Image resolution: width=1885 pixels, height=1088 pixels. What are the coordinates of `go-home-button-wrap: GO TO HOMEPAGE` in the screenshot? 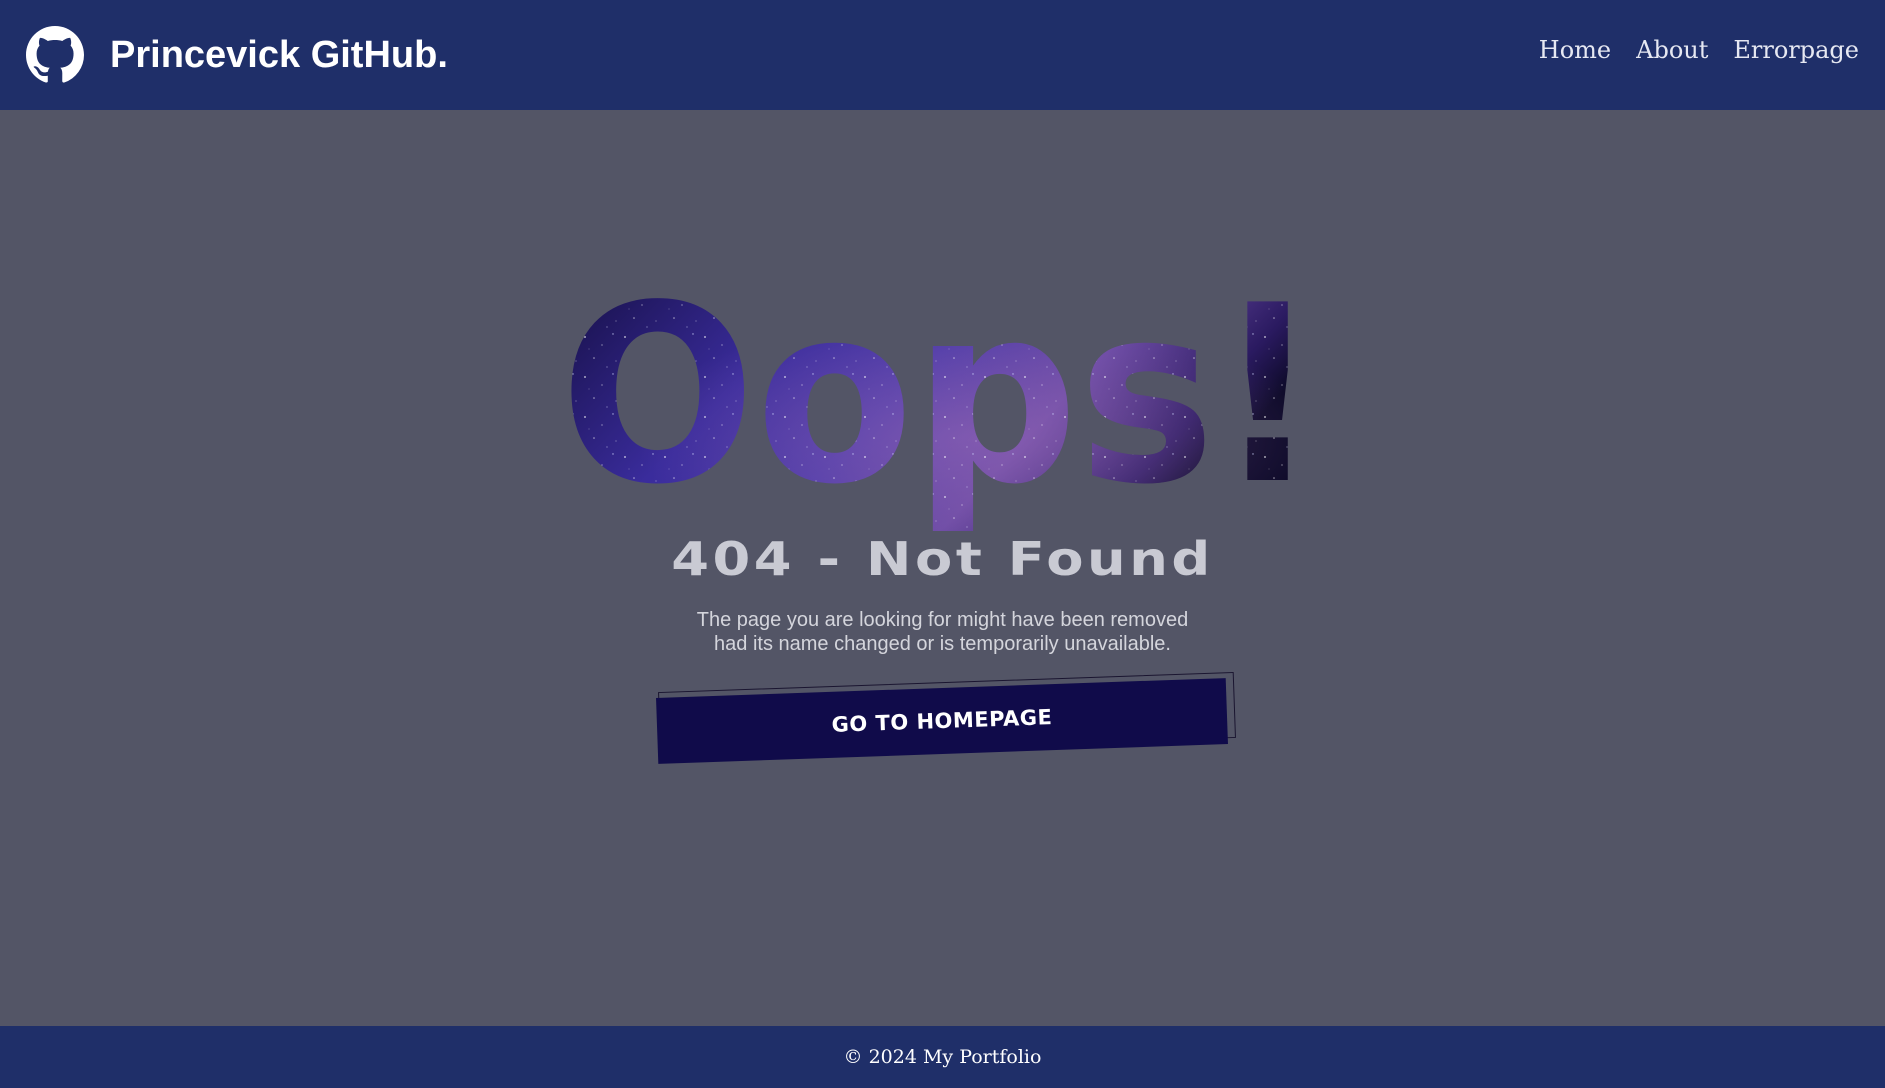 It's located at (945, 717).